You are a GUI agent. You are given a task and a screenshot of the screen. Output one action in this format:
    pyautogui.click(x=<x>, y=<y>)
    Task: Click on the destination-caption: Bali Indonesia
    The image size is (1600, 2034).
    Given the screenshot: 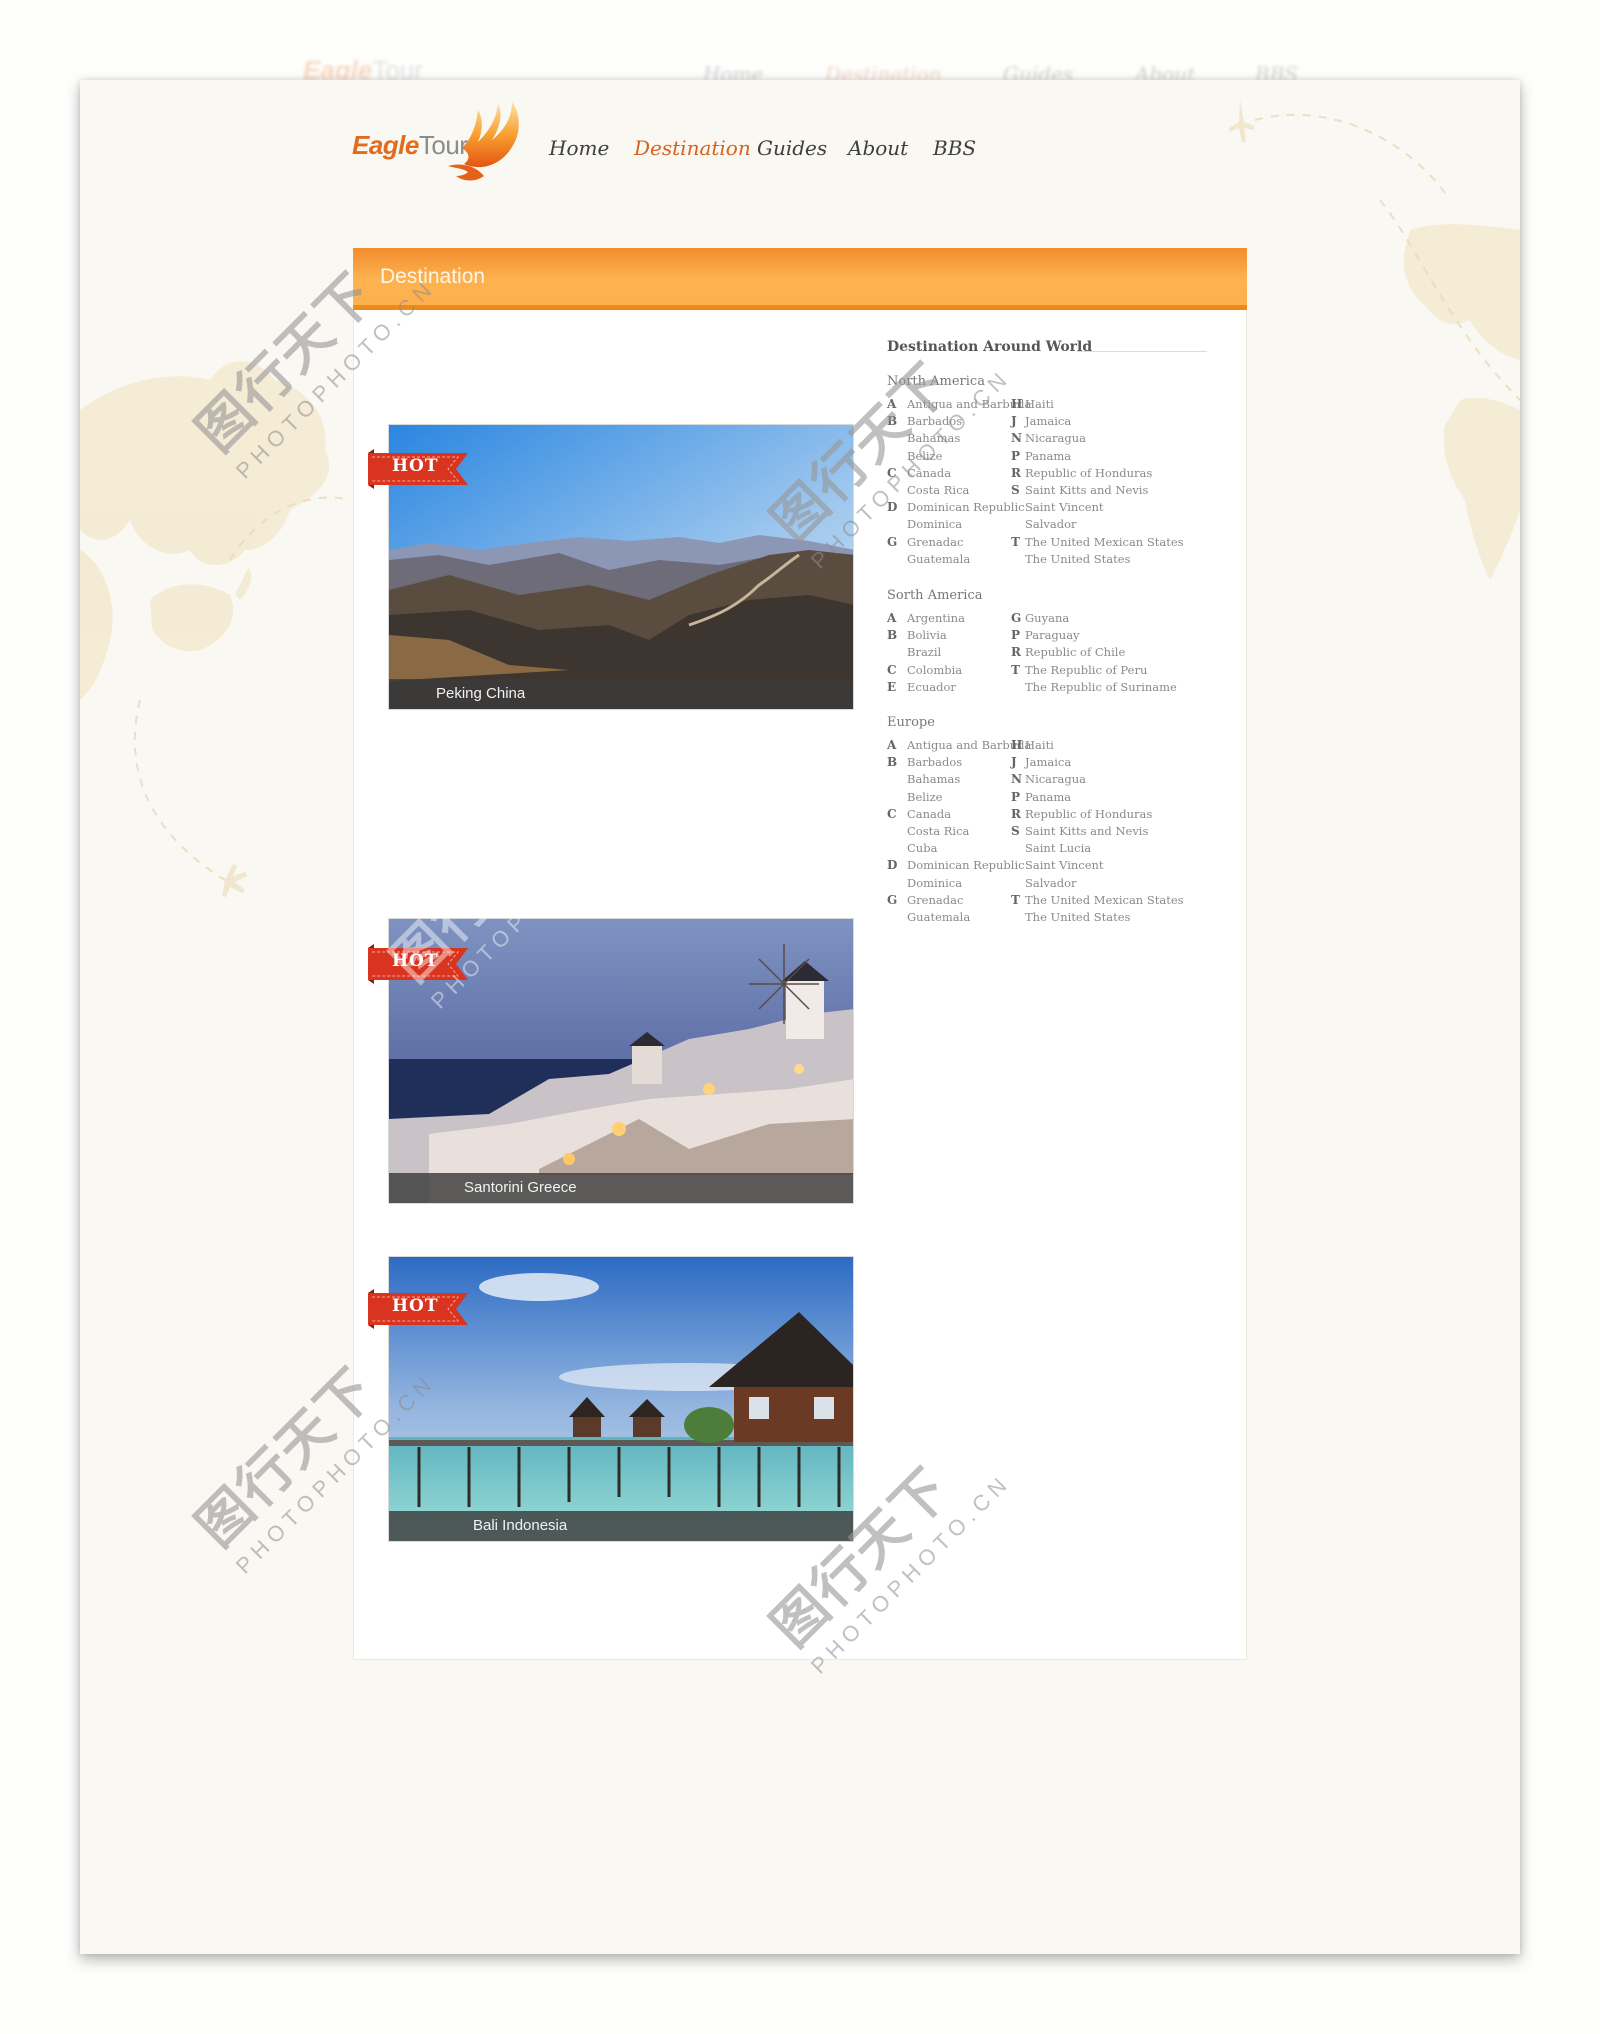 What is the action you would take?
    pyautogui.click(x=621, y=1526)
    